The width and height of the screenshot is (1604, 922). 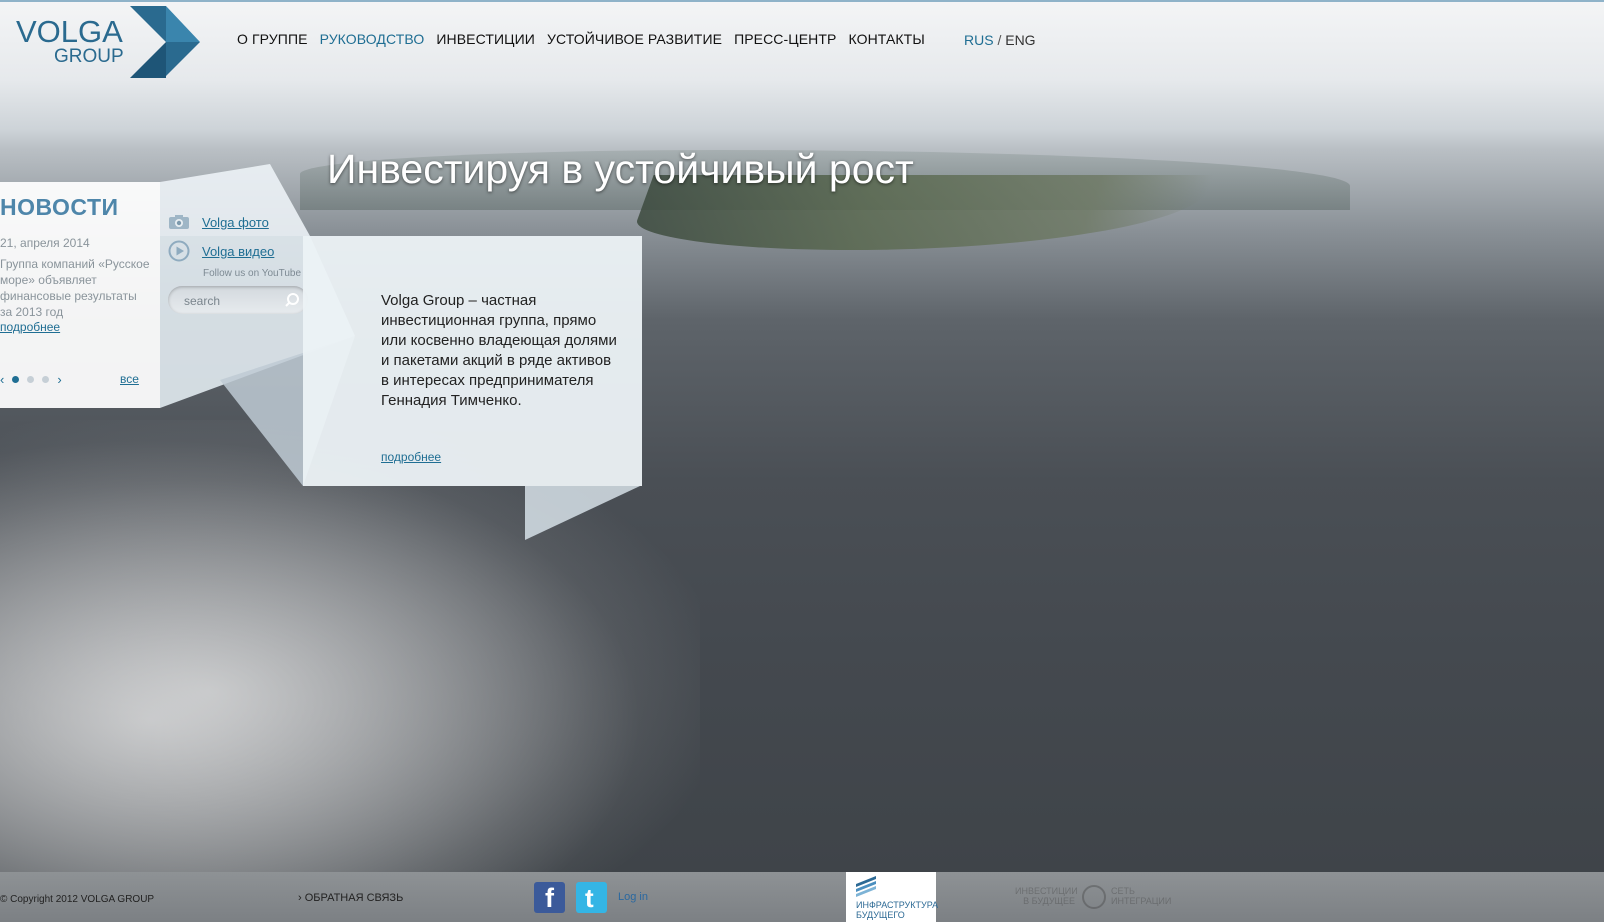 I want to click on language-switch: RUS / ENG, so click(x=1000, y=40).